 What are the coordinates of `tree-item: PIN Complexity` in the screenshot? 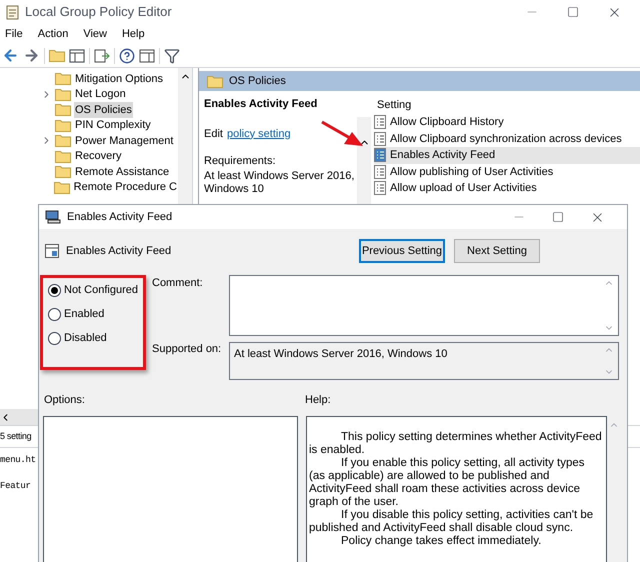 It's located at (113, 125).